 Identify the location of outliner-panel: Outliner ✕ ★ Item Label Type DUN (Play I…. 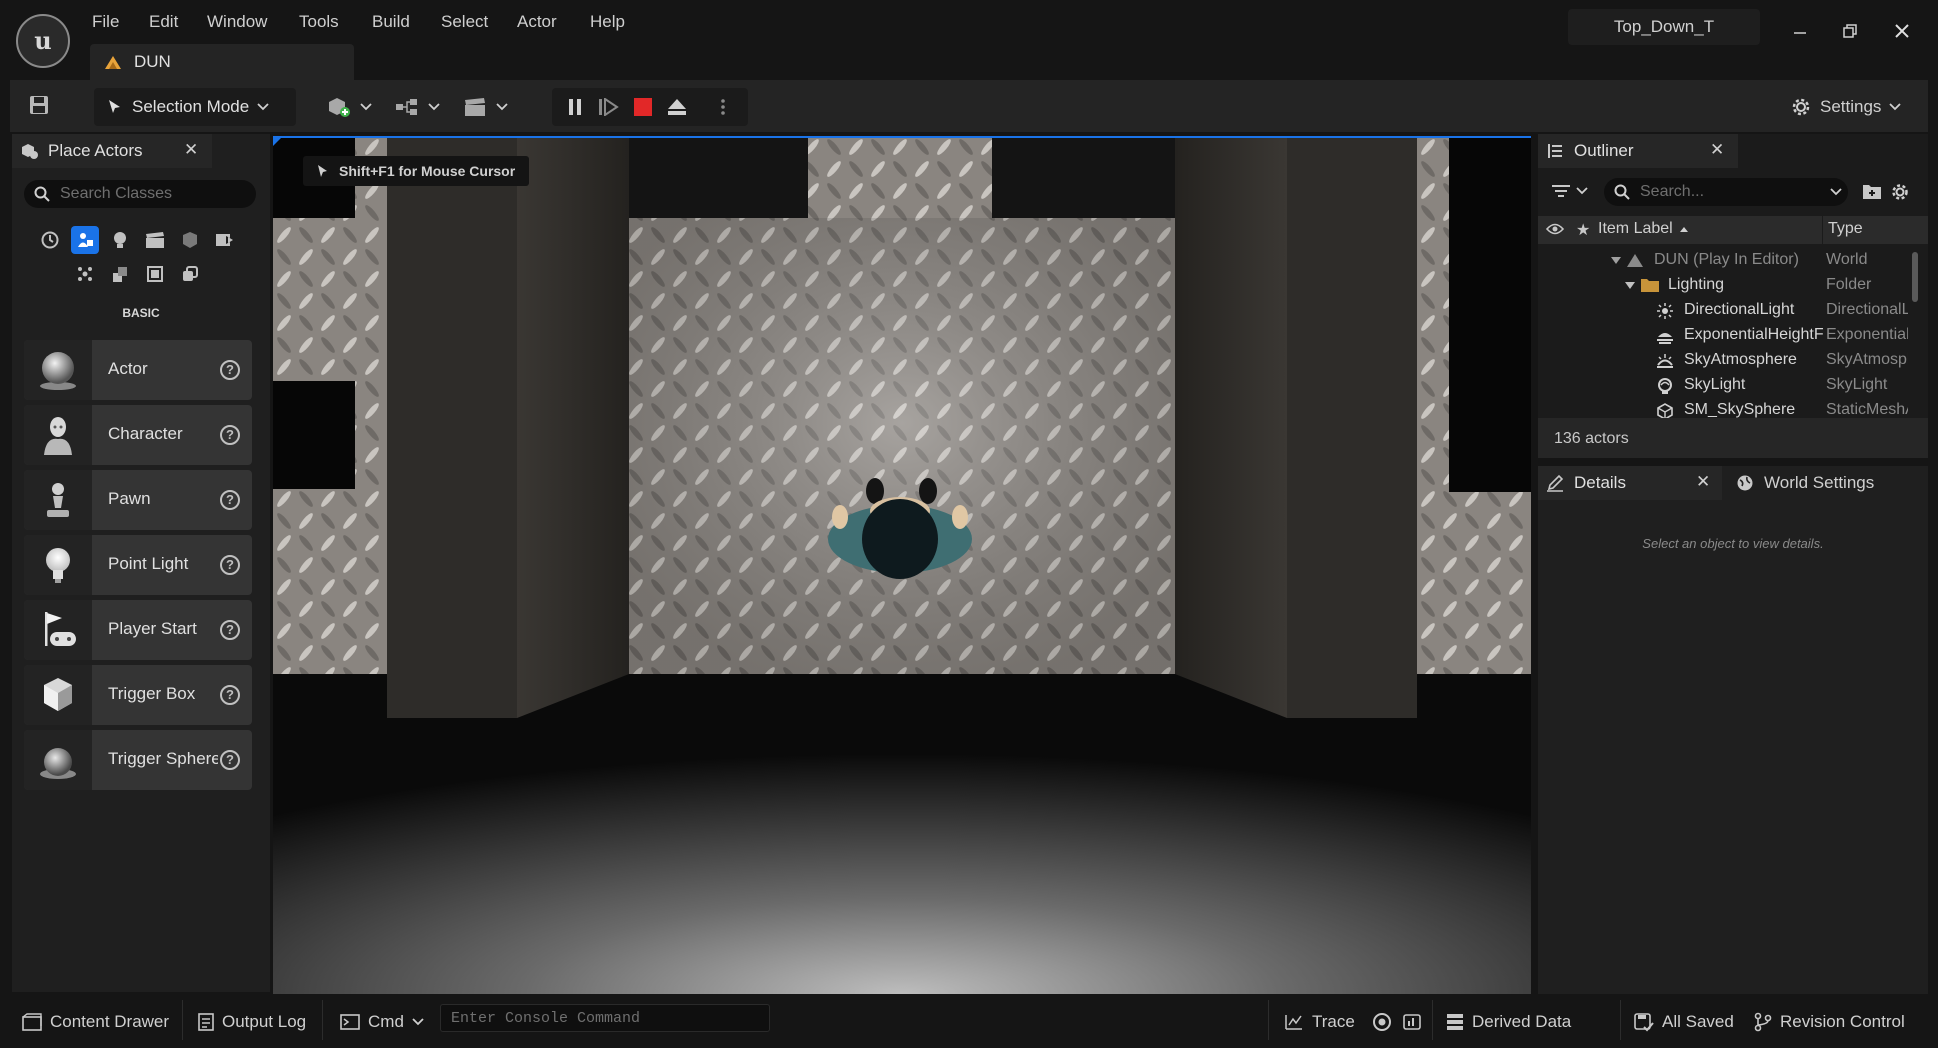
(1733, 296).